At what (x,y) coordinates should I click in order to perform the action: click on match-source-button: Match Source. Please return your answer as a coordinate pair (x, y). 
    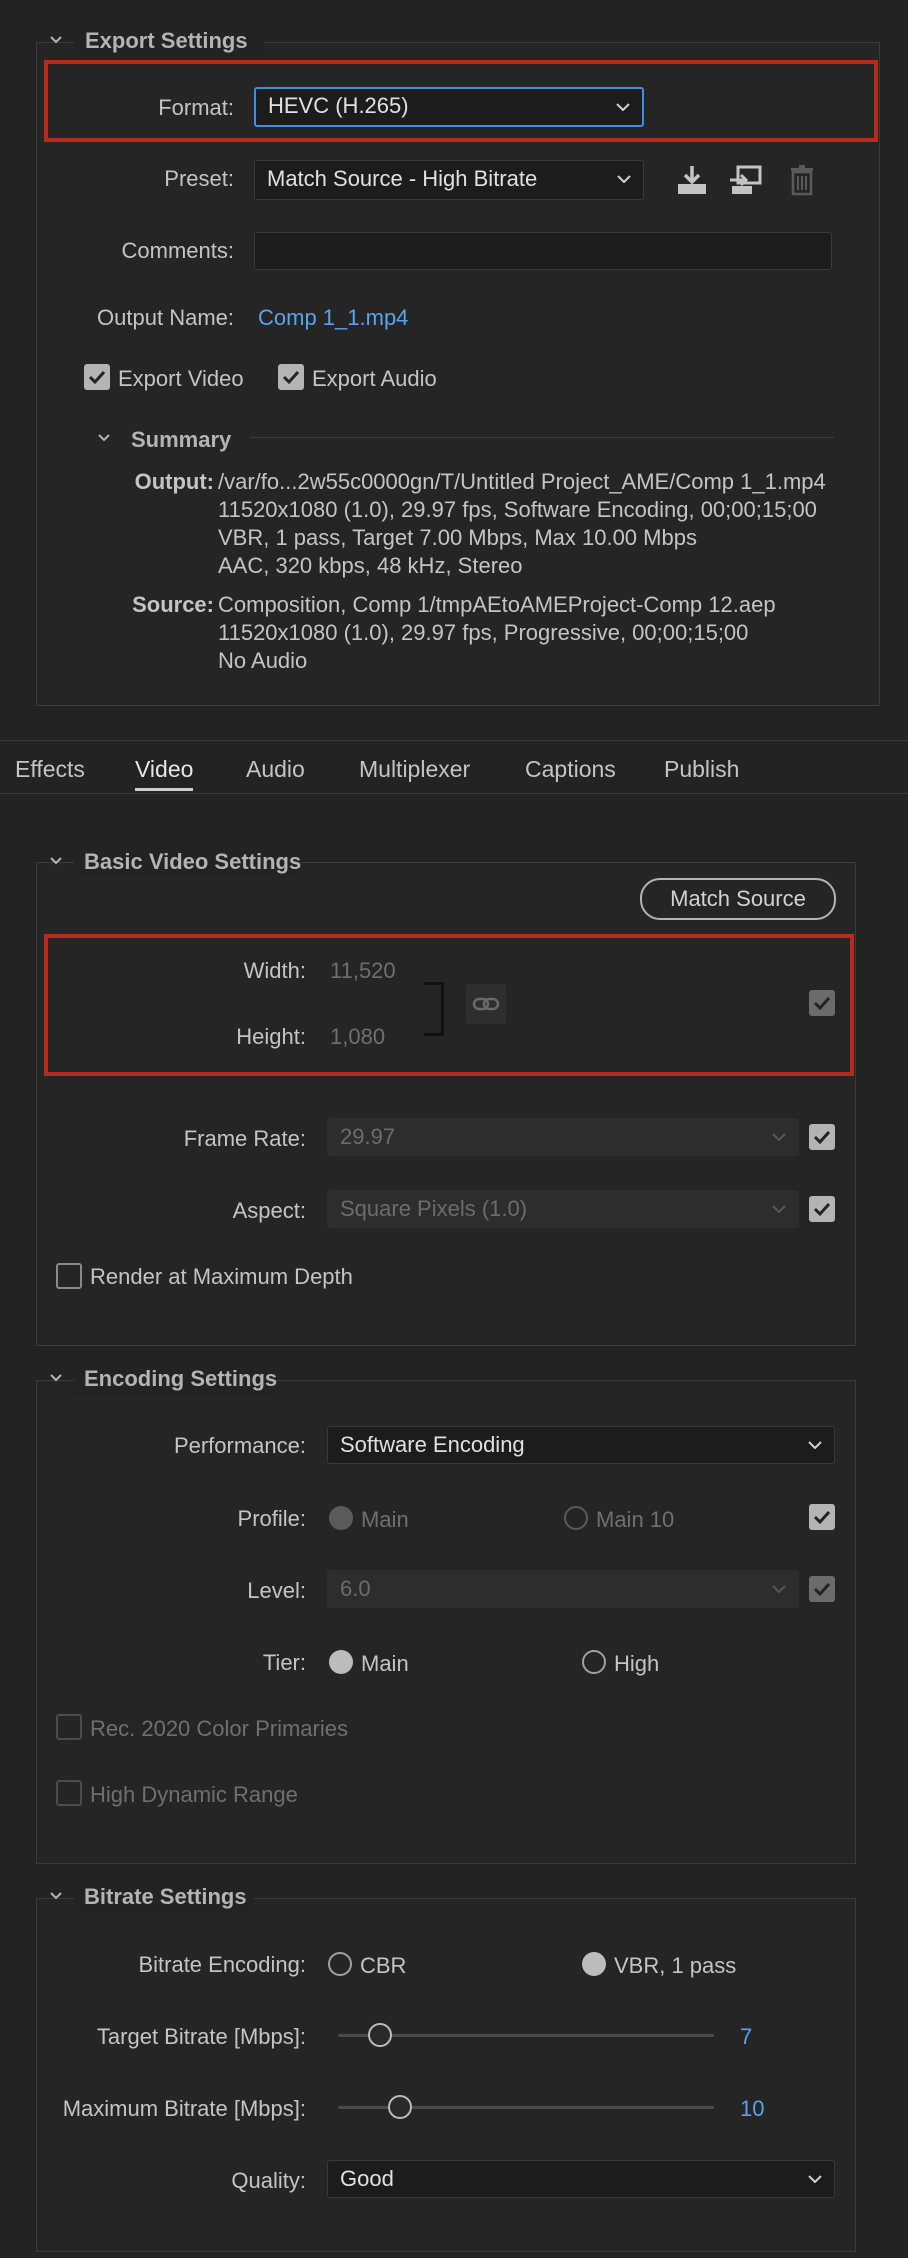
    Looking at the image, I should click on (738, 899).